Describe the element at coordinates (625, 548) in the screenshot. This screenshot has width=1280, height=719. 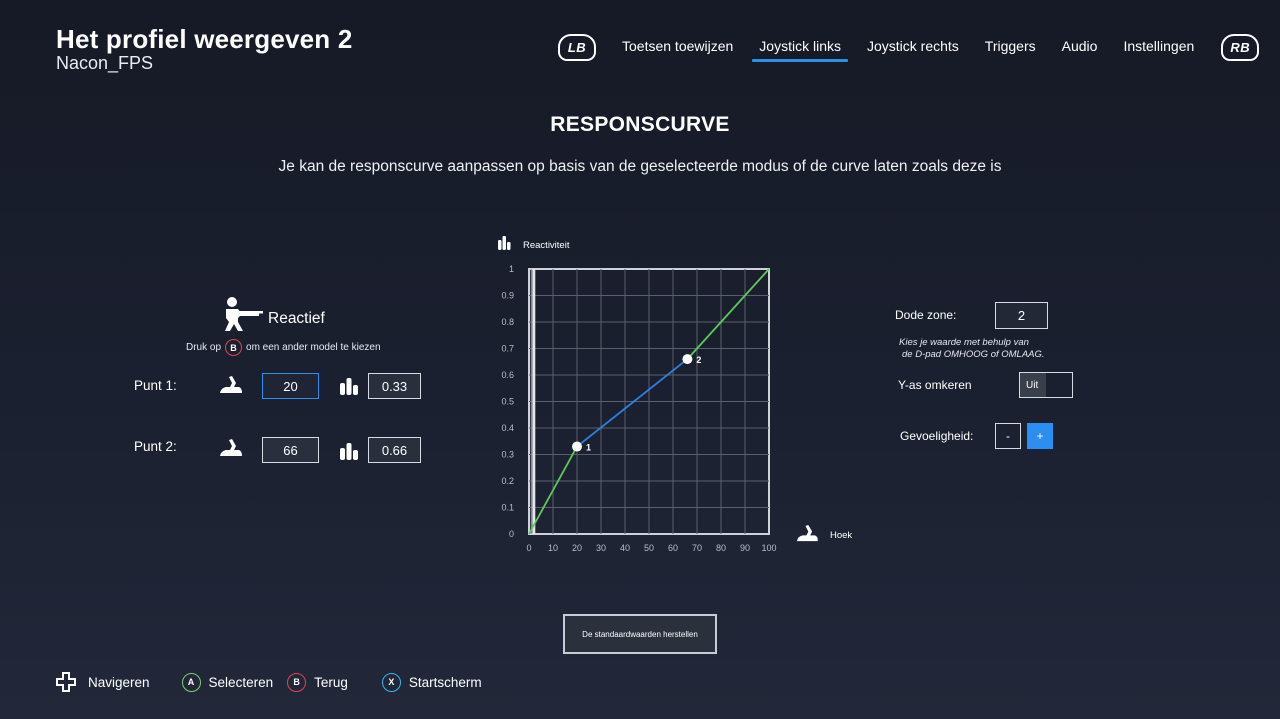
I see `x-tick-label: 40` at that location.